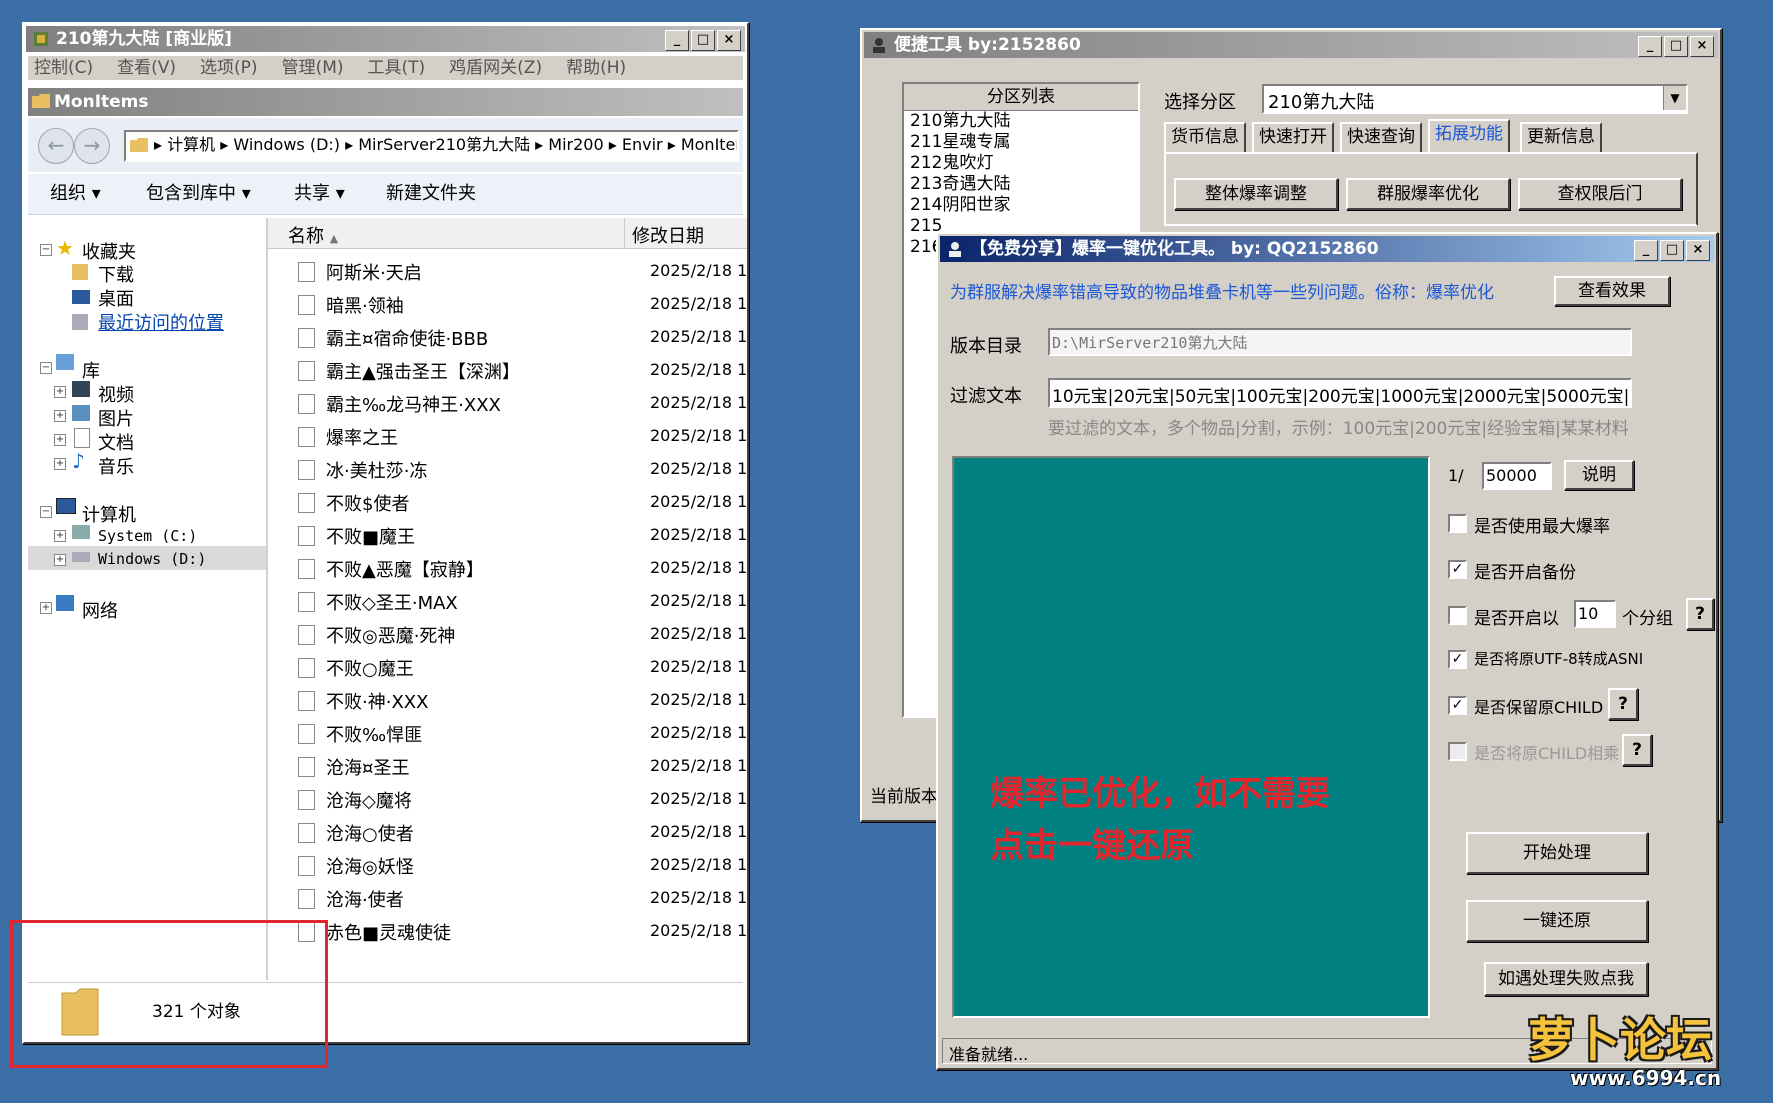 Image resolution: width=1773 pixels, height=1103 pixels. Describe the element at coordinates (507, 435) in the screenshot. I see `table-row: 爆率之王 2025/2/18 12:11` at that location.